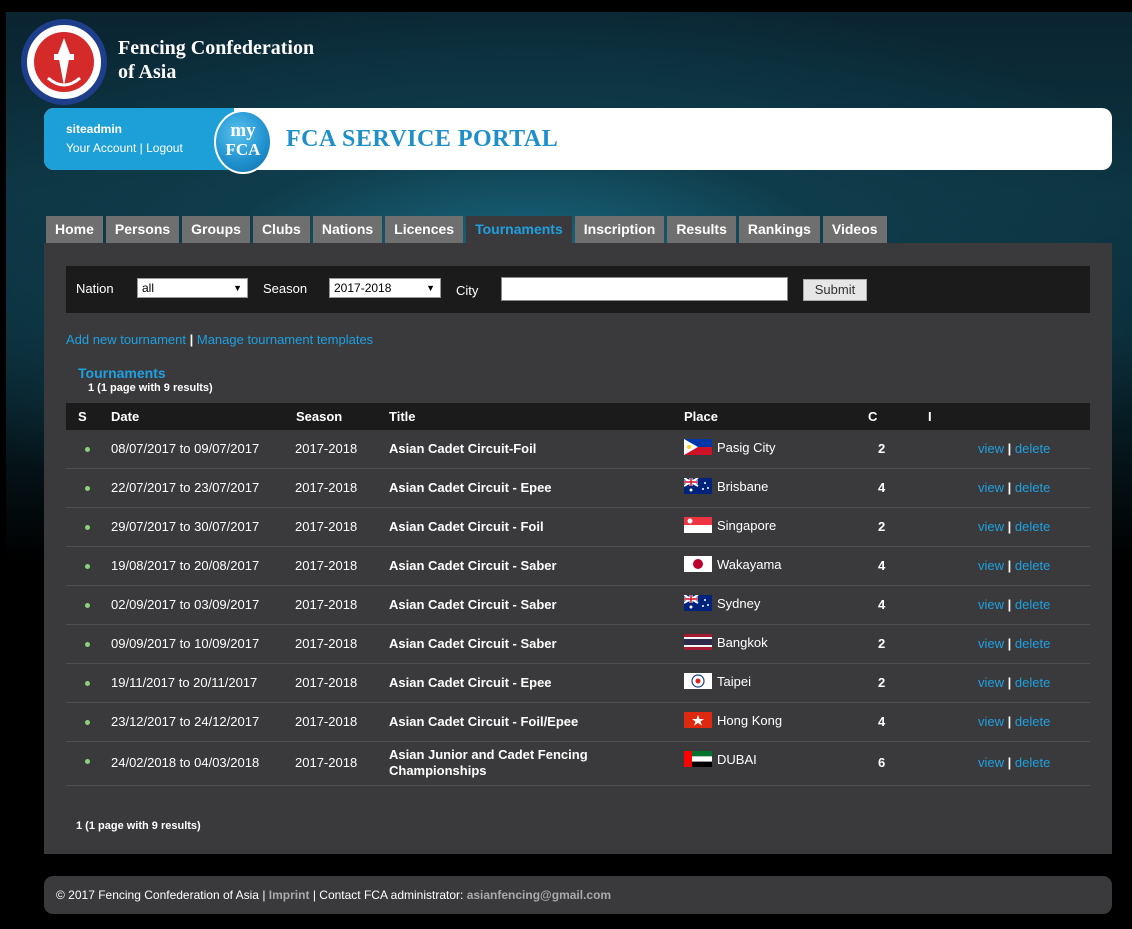  What do you see at coordinates (698, 525) in the screenshot?
I see `singapore-flag-icon` at bounding box center [698, 525].